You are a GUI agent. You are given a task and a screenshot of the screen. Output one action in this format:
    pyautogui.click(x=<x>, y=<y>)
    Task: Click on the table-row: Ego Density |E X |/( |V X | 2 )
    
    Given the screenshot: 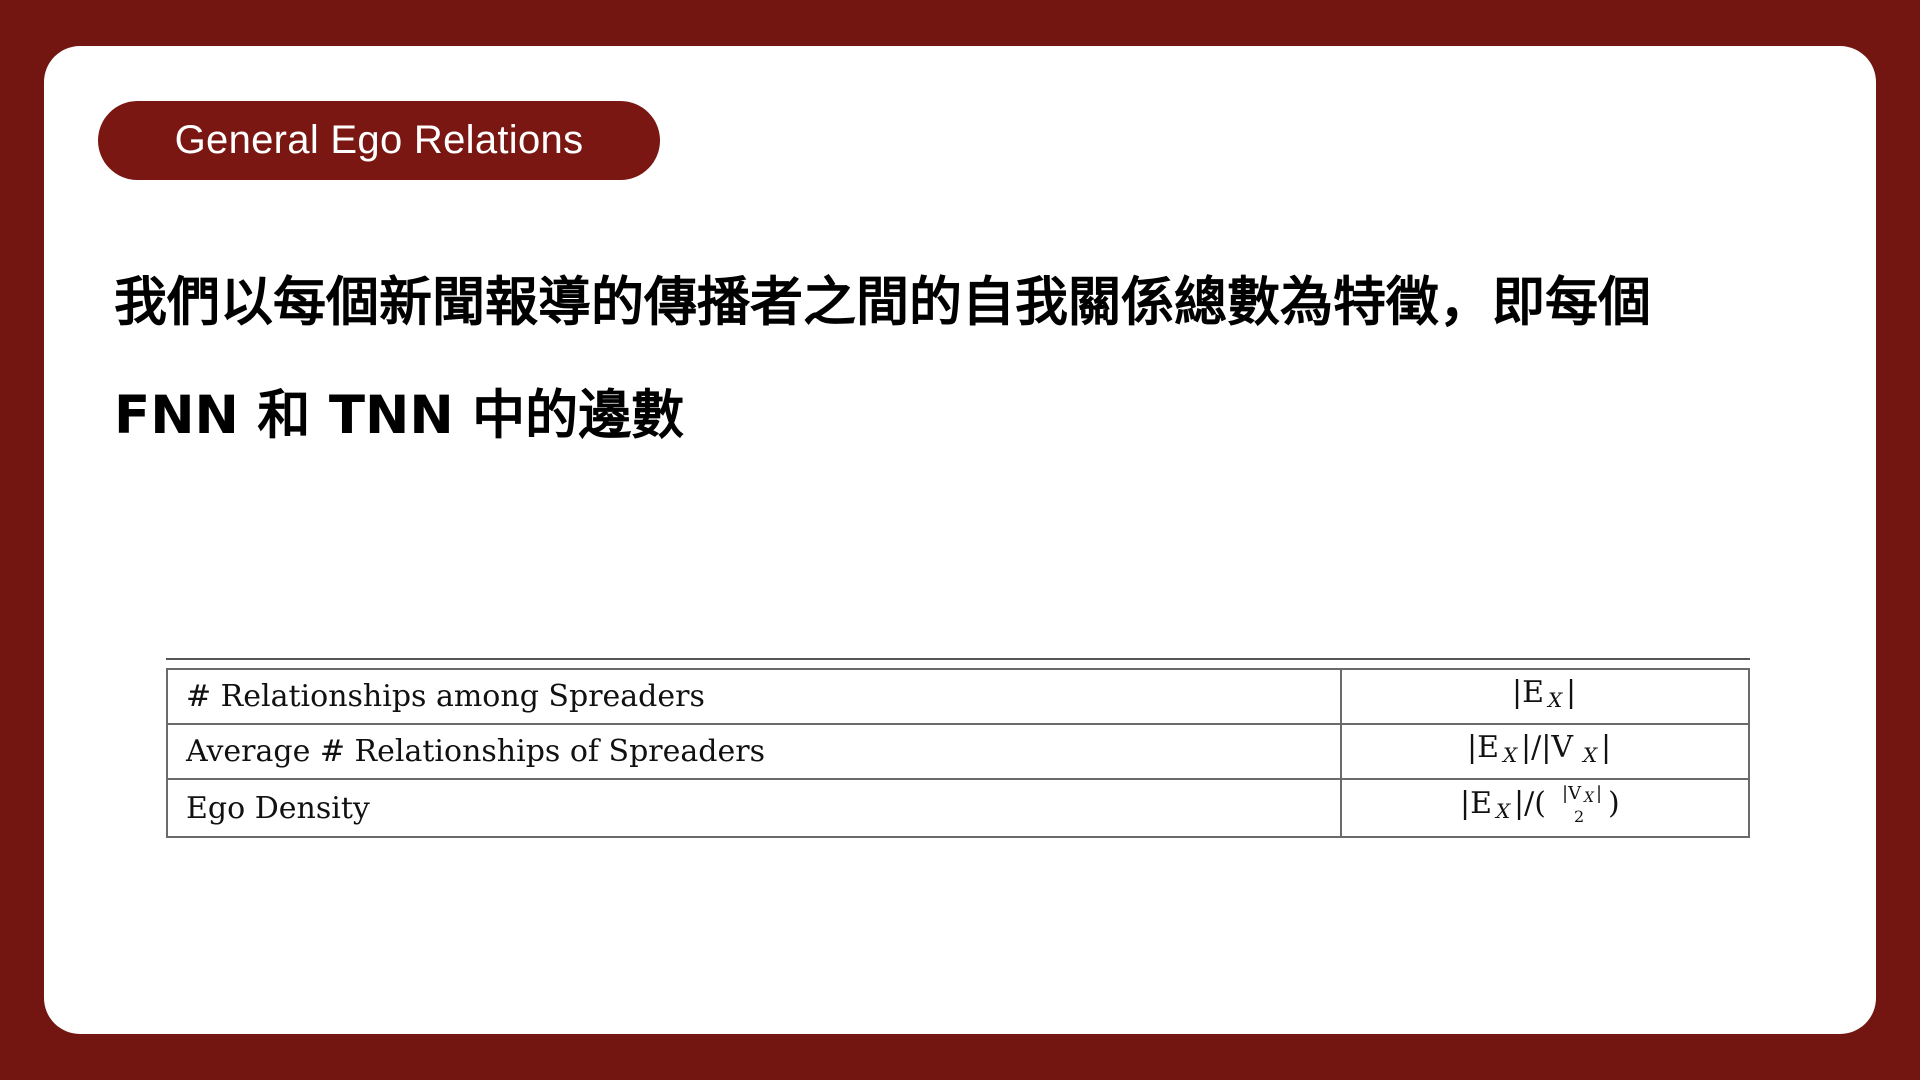 What is the action you would take?
    pyautogui.click(x=958, y=808)
    